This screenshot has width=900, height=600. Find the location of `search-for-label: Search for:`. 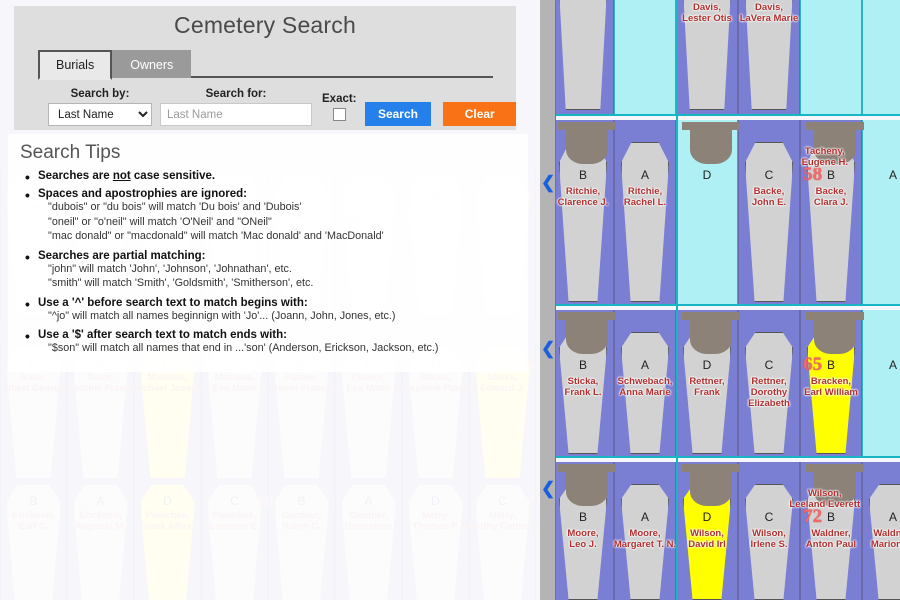

search-for-label: Search for: is located at coordinates (236, 94).